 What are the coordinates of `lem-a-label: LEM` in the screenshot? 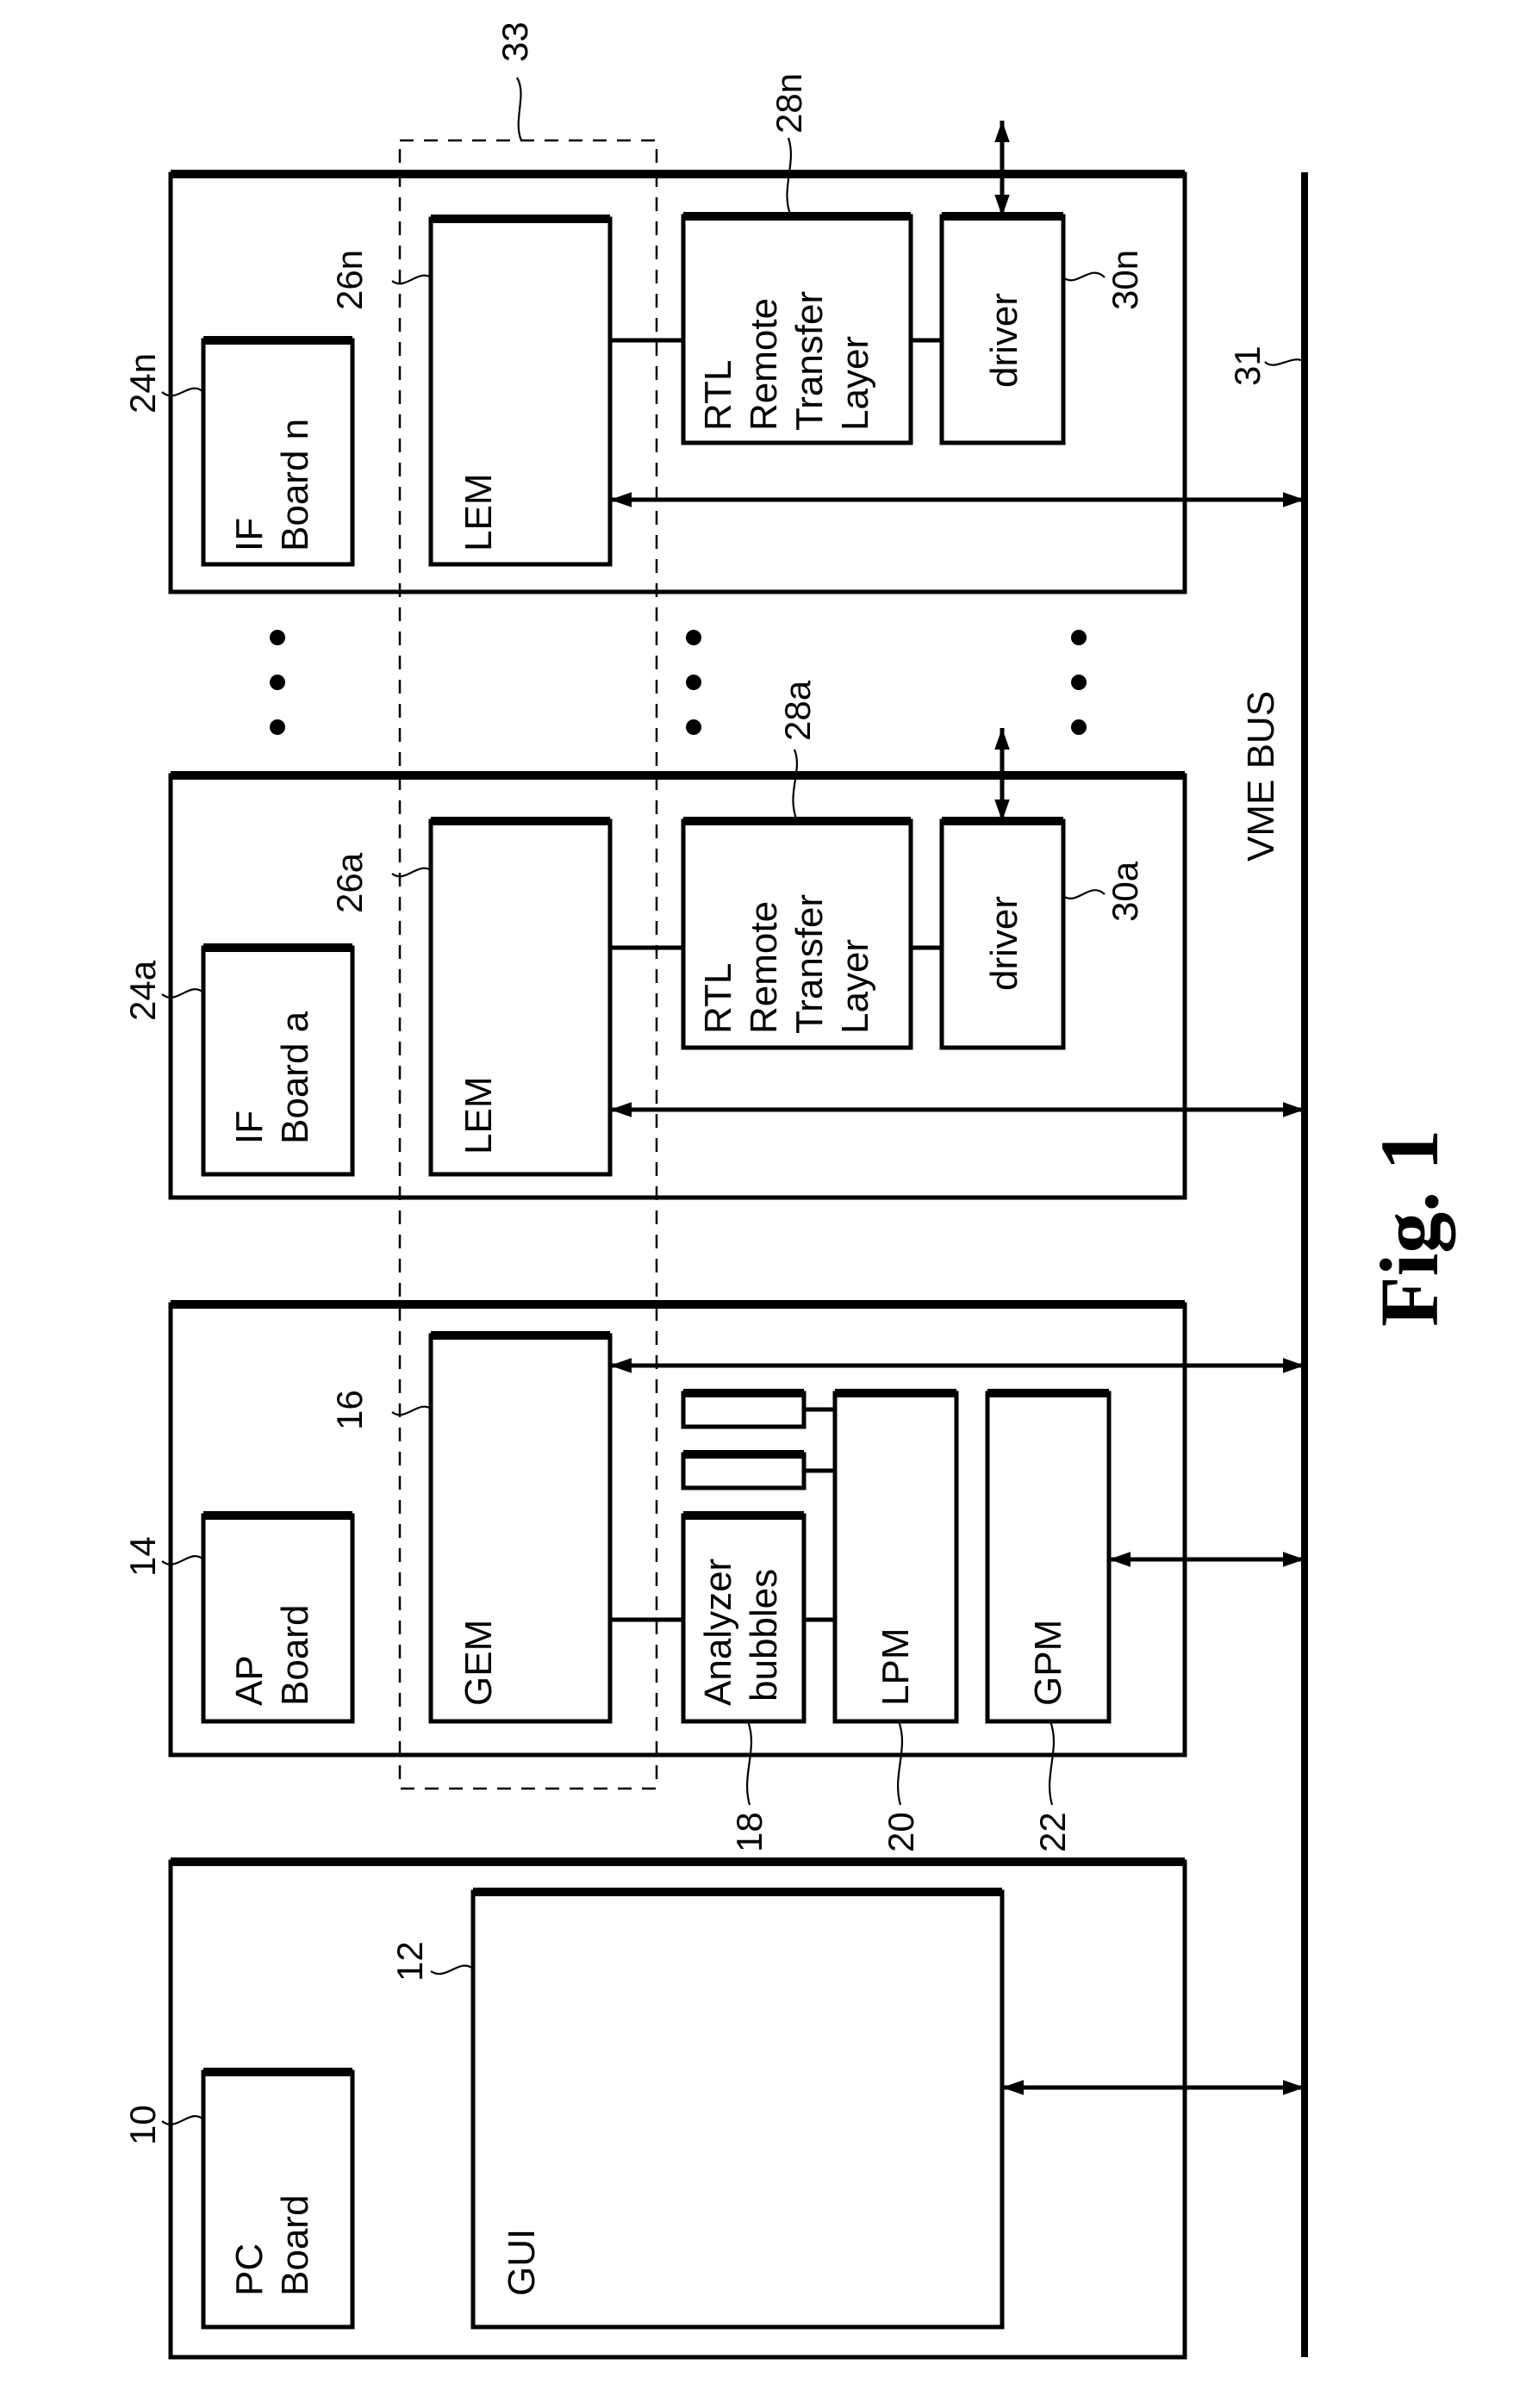 It's located at (479, 1116).